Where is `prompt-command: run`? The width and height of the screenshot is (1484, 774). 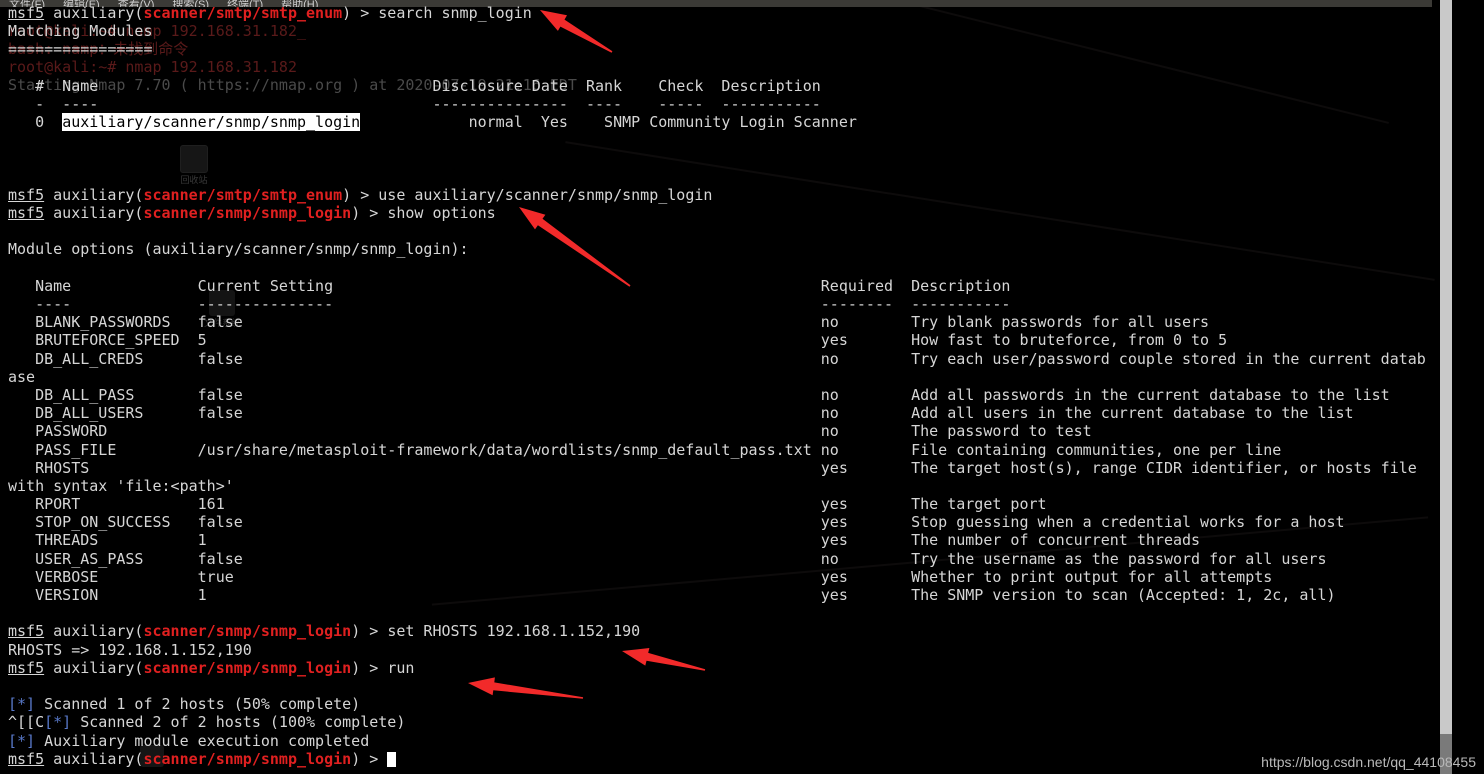
prompt-command: run is located at coordinates (401, 667).